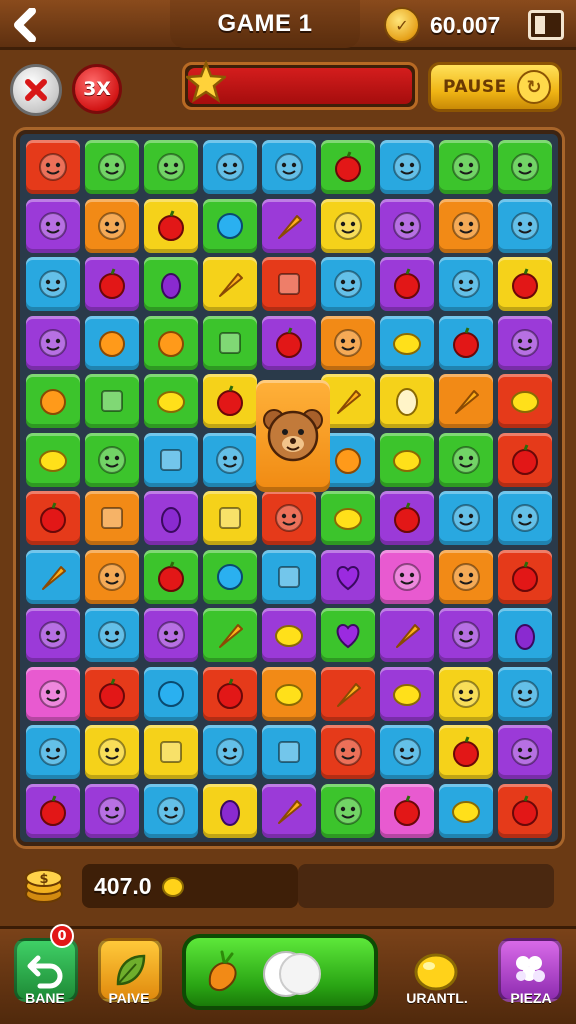 Image resolution: width=576 pixels, height=1024 pixels. What do you see at coordinates (36, 90) in the screenshot?
I see `close-button` at bounding box center [36, 90].